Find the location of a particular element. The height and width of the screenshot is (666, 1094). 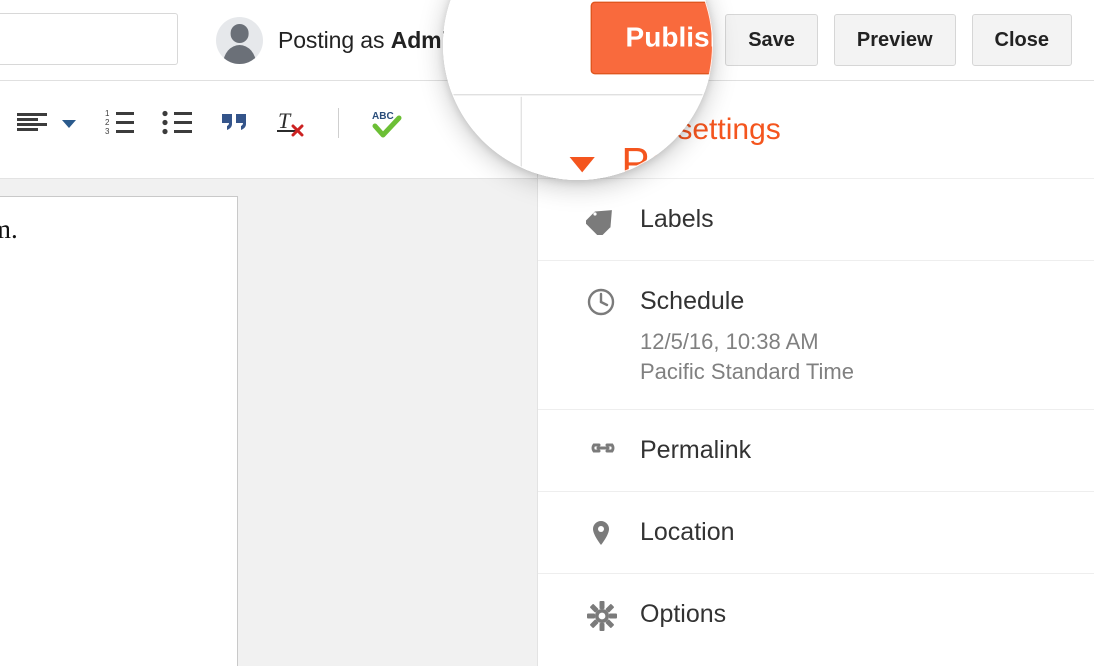

post-body-line: ut ex diam. is located at coordinates (9, 229).